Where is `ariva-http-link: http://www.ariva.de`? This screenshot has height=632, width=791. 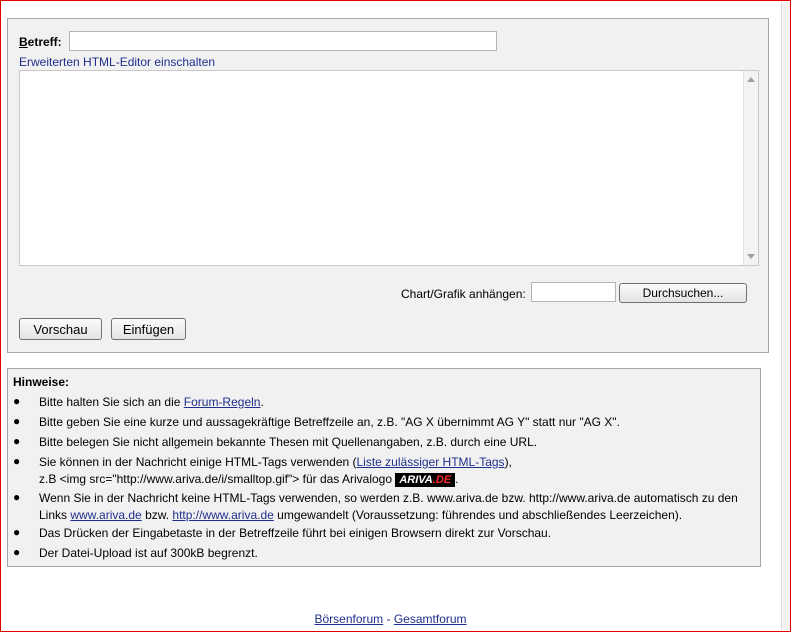
ariva-http-link: http://www.ariva.de is located at coordinates (222, 515).